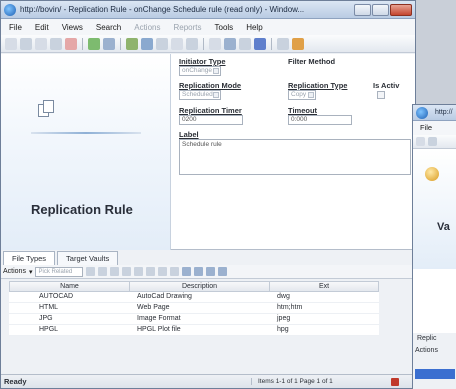 Image resolution: width=456 pixels, height=389 pixels. Describe the element at coordinates (49, 307) in the screenshot. I see `cell-name: HTML` at that location.